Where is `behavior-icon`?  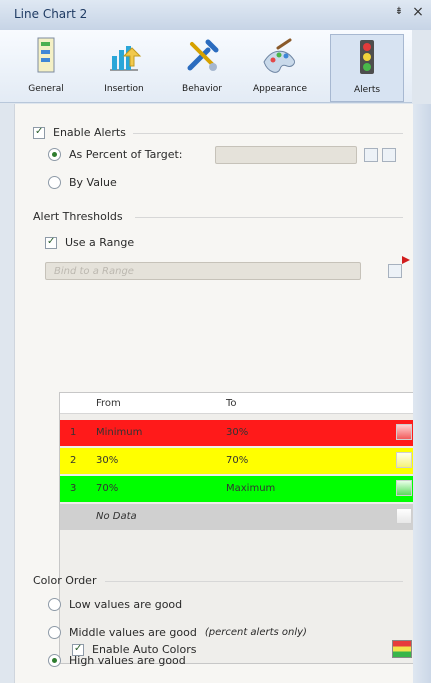
behavior-icon is located at coordinates (203, 55).